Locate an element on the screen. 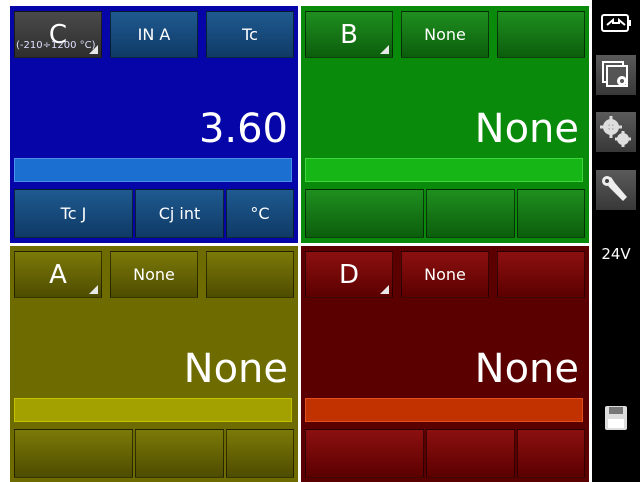  channel-b-reading: None is located at coordinates (526, 129).